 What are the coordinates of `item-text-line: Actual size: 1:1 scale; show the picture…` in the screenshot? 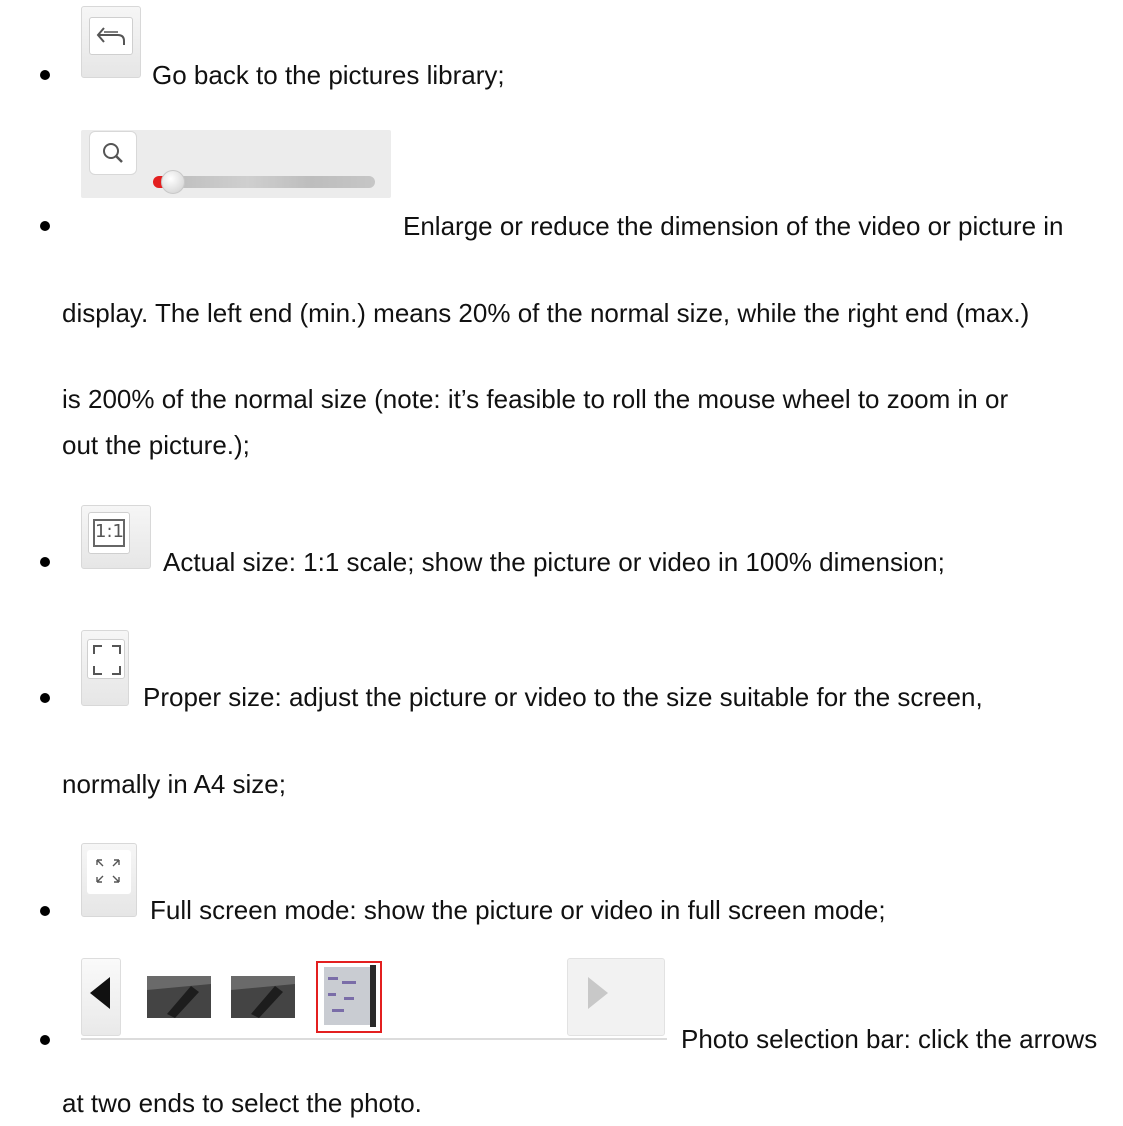 It's located at (554, 562).